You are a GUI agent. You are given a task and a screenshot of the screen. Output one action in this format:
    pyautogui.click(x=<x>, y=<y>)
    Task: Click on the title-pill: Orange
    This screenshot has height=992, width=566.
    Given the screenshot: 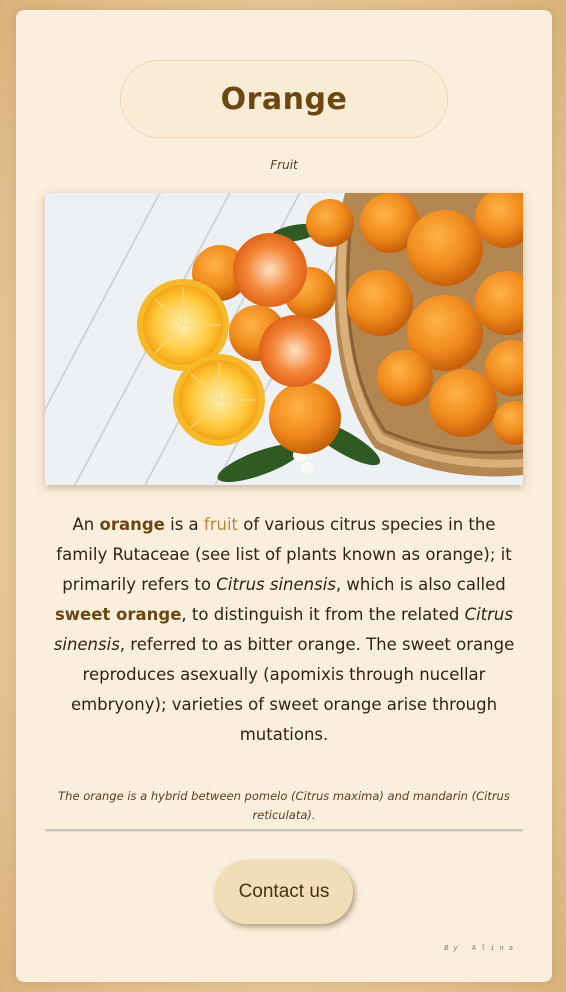 What is the action you would take?
    pyautogui.click(x=284, y=99)
    